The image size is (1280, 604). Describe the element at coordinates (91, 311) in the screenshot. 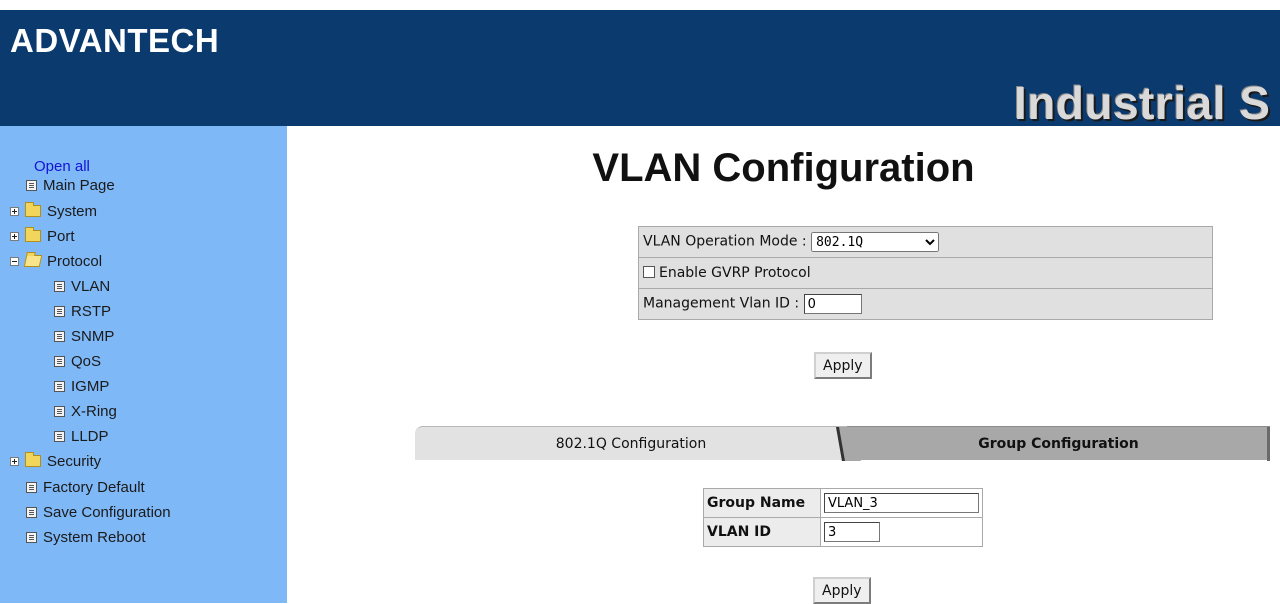

I see `sidebar-item-label: RSTP` at that location.